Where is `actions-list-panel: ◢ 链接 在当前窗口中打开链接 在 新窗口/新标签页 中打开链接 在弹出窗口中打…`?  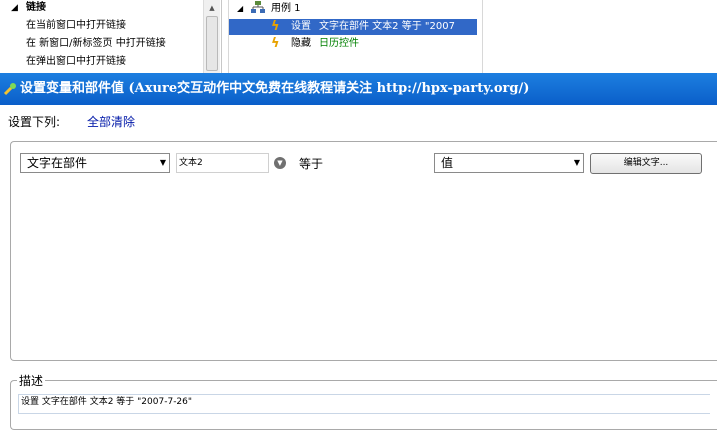 actions-list-panel: ◢ 链接 在当前窗口中打开链接 在 新窗口/新标签页 中打开链接 在弹出窗口中打… is located at coordinates (111, 36).